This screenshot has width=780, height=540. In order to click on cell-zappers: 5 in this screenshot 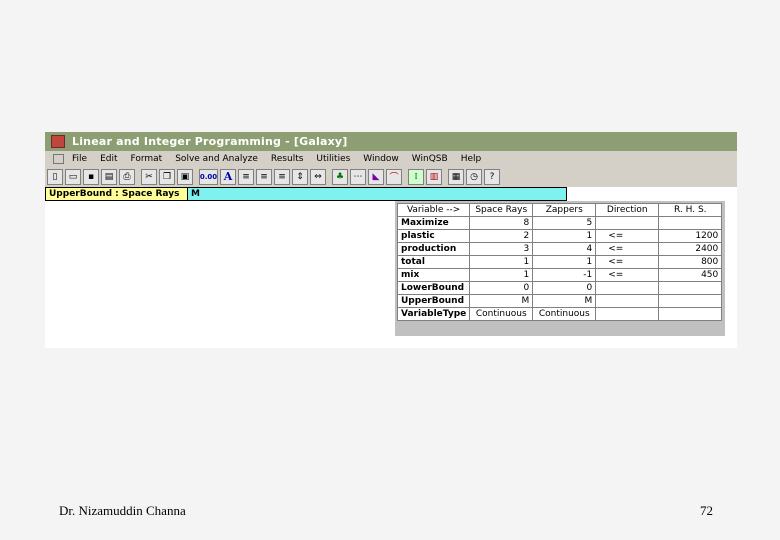, I will do `click(564, 223)`.